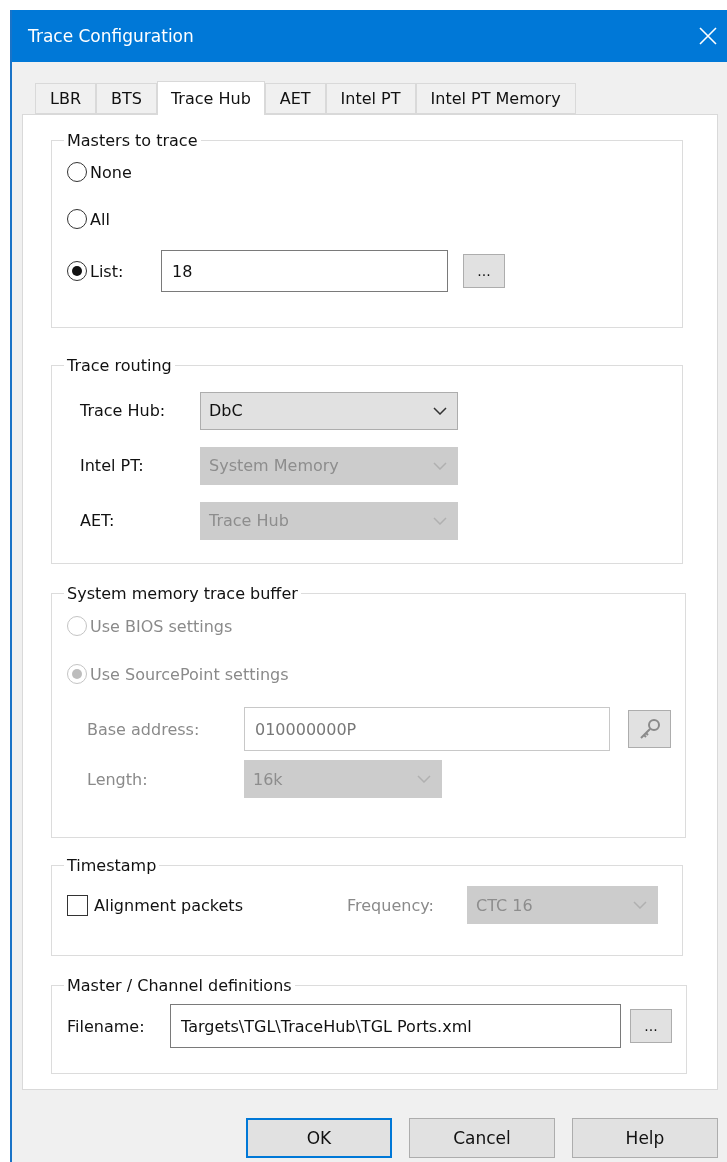 The height and width of the screenshot is (1162, 727). Describe the element at coordinates (99, 172) in the screenshot. I see `radio-button: None` at that location.